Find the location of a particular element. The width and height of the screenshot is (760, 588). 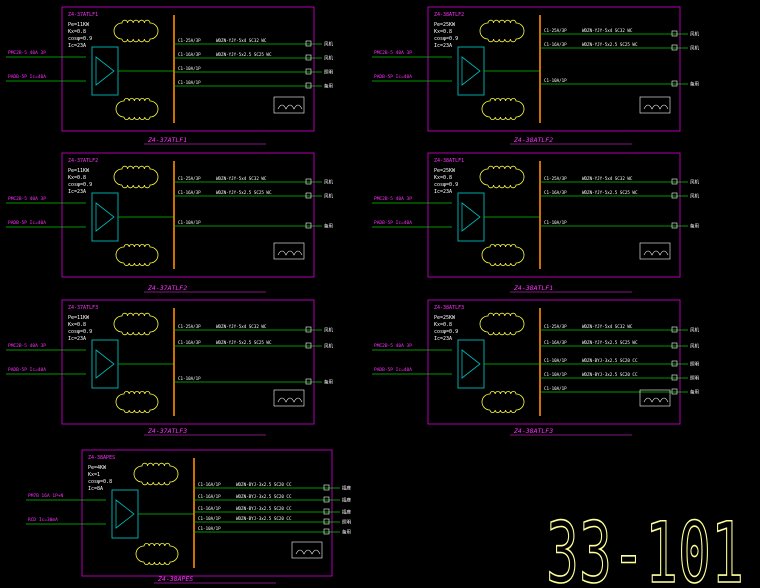

sheet-number: 33-101 is located at coordinates (645, 549).